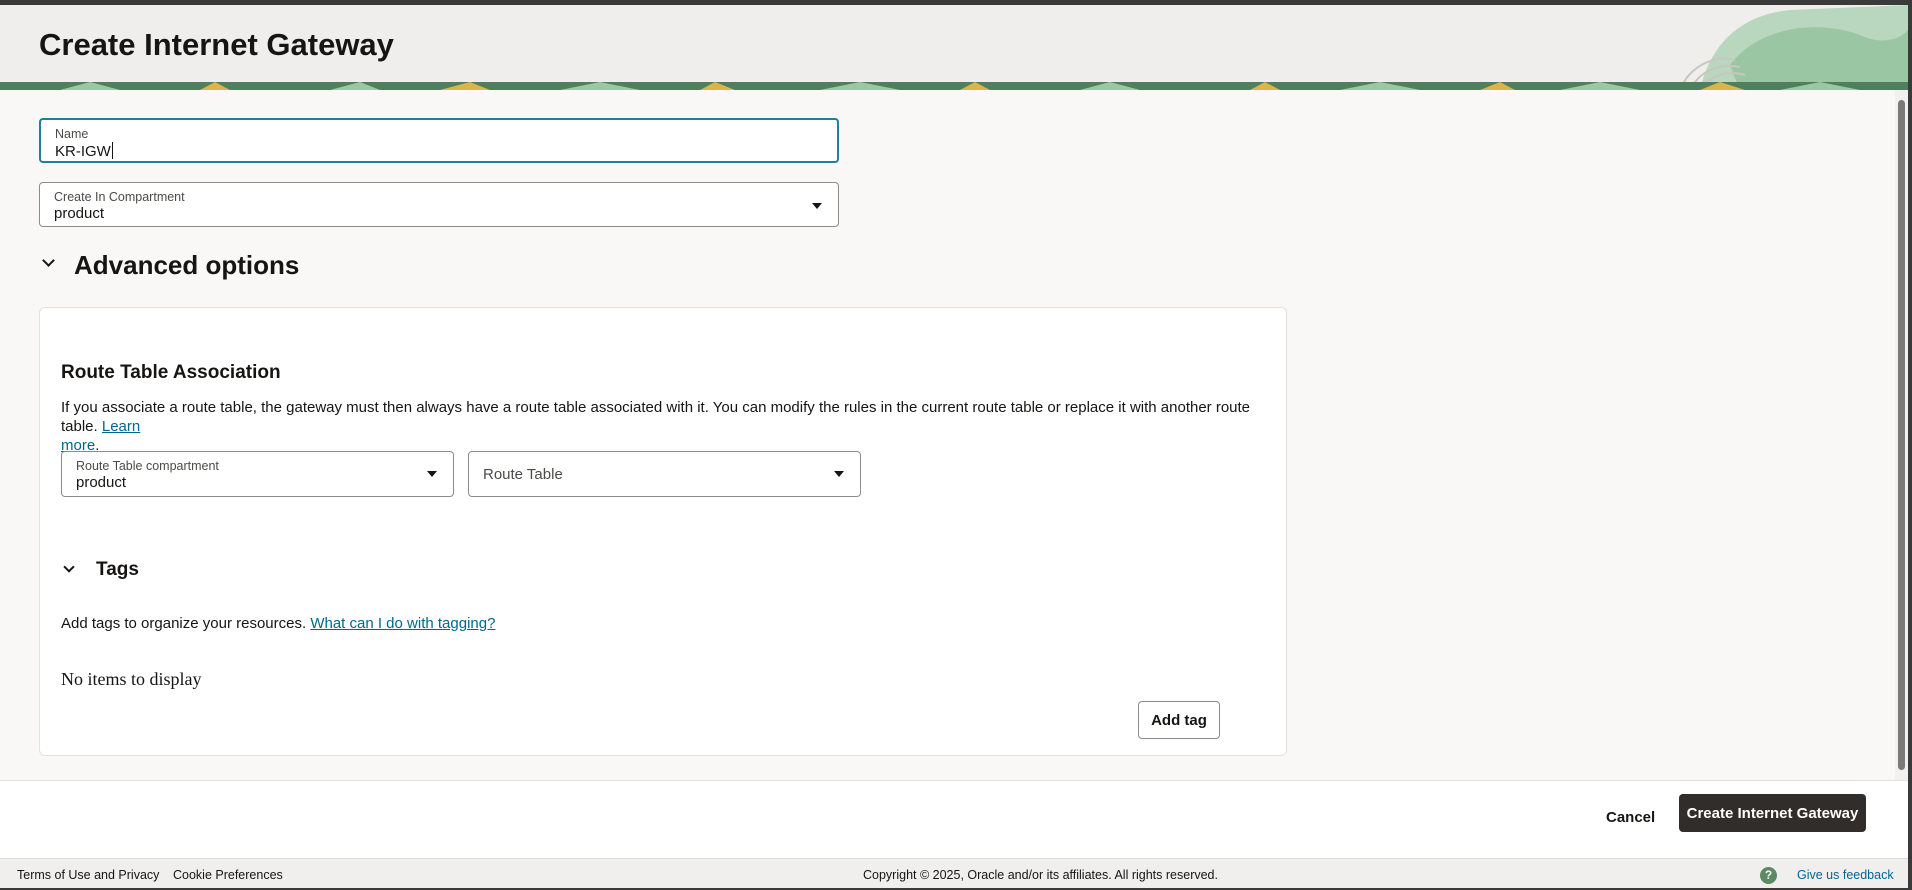  Describe the element at coordinates (1768, 875) in the screenshot. I see `help-icon: ?` at that location.